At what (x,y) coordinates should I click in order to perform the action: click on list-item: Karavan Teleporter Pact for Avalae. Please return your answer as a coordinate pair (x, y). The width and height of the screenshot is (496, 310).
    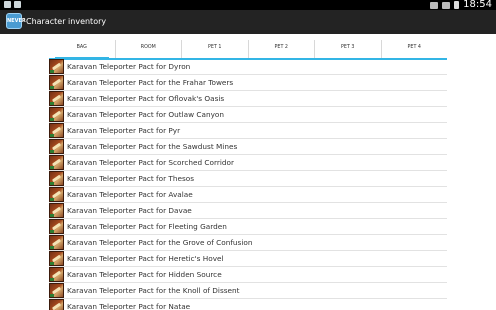
    Looking at the image, I should click on (248, 195).